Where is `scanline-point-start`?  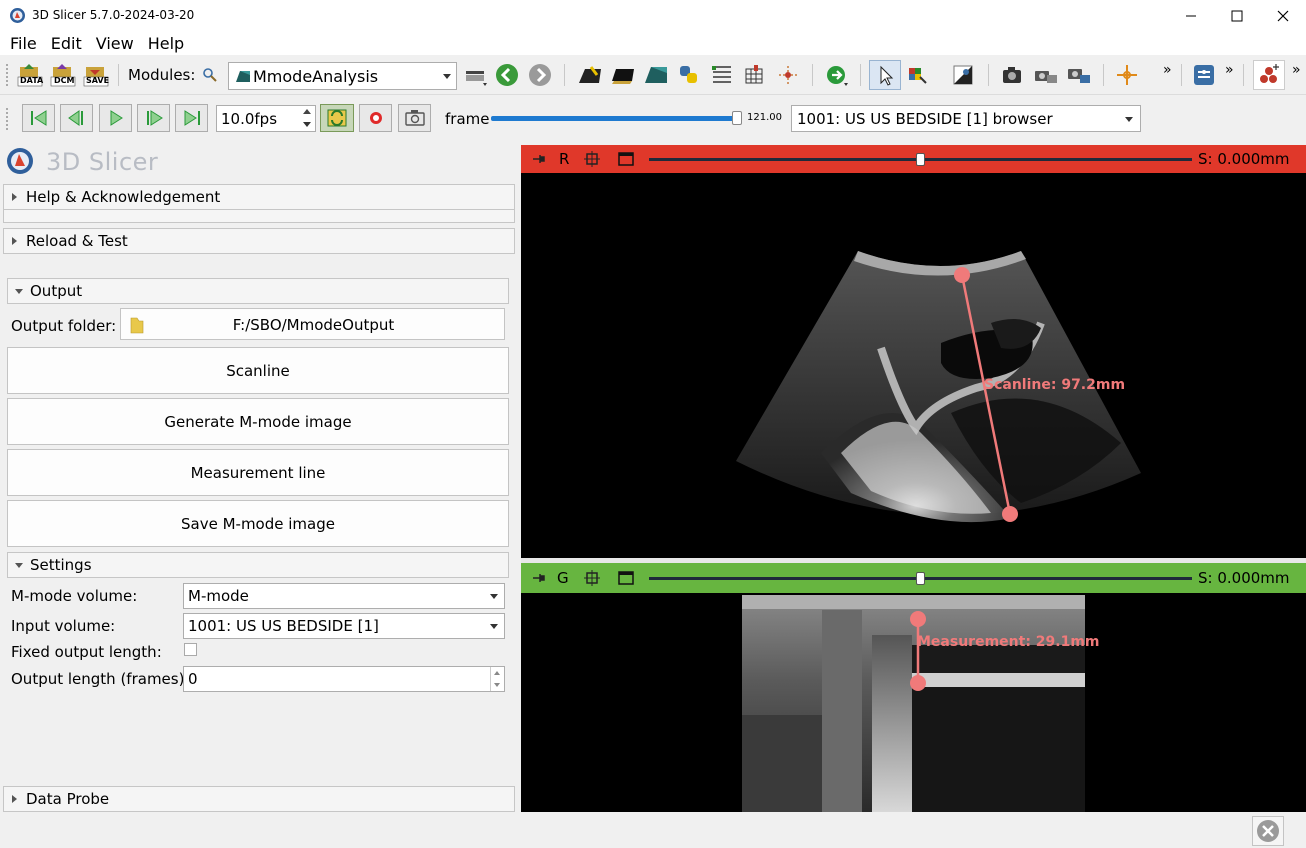
scanline-point-start is located at coordinates (962, 275).